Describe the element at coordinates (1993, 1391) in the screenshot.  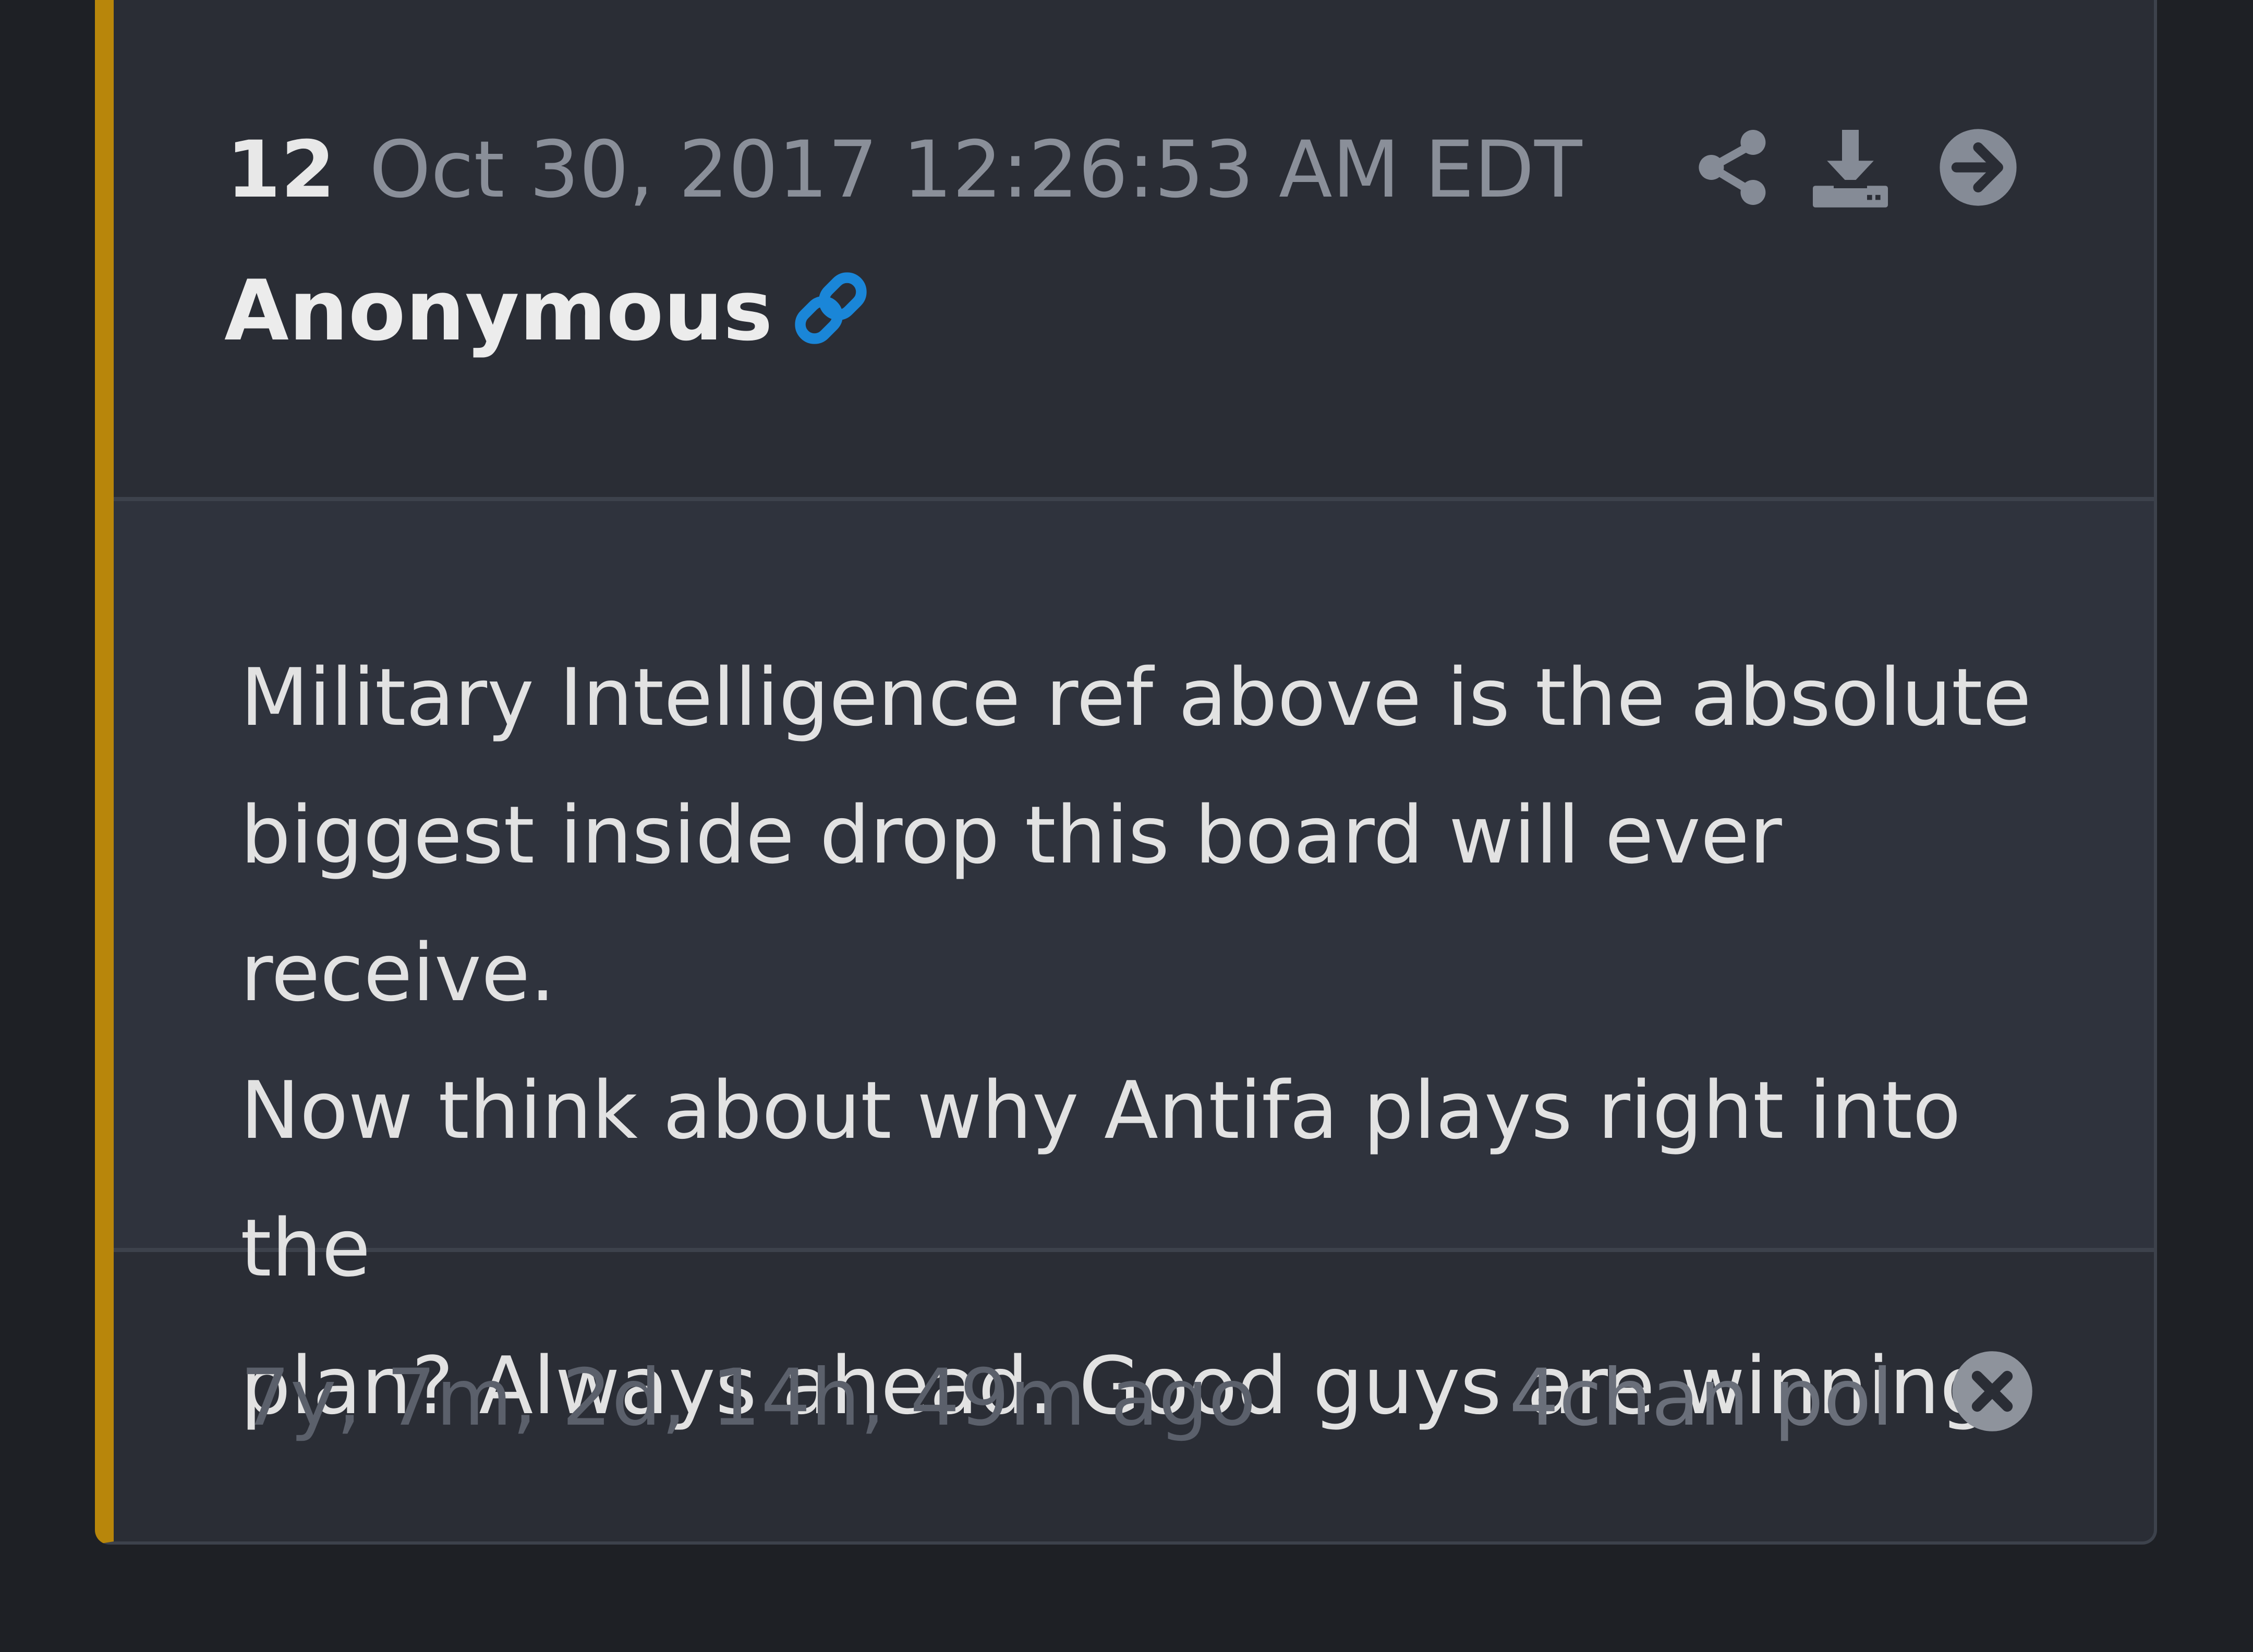
I see `close-circle-icon` at that location.